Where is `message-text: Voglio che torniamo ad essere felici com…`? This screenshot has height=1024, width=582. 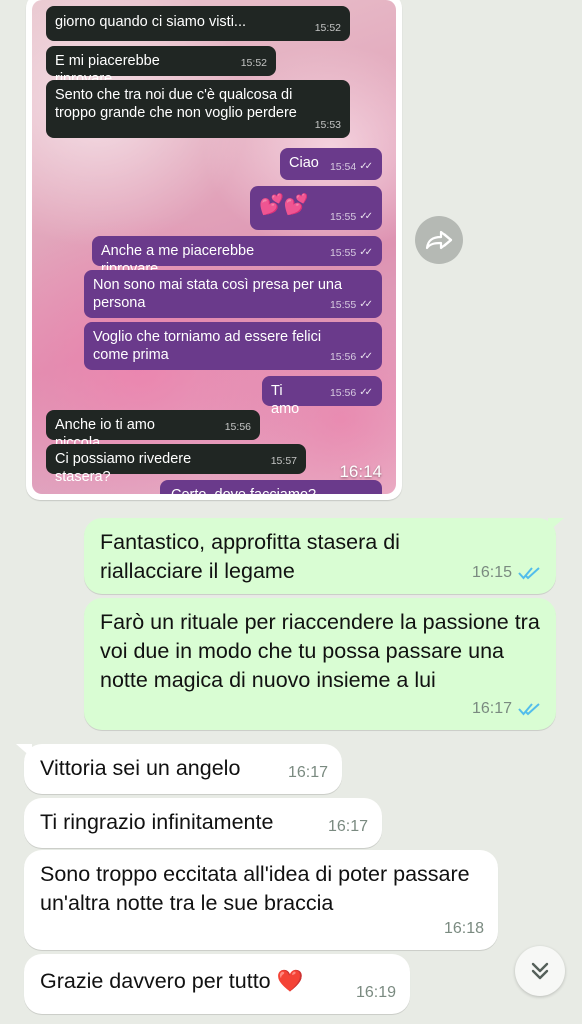
message-text: Voglio che torniamo ad essere felici com… is located at coordinates (207, 346).